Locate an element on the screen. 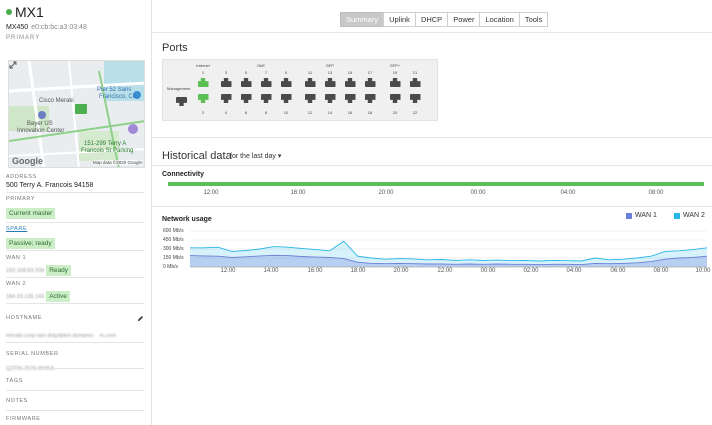 This screenshot has height=425, width=712. x-tick-label: 04:00 is located at coordinates (574, 271).